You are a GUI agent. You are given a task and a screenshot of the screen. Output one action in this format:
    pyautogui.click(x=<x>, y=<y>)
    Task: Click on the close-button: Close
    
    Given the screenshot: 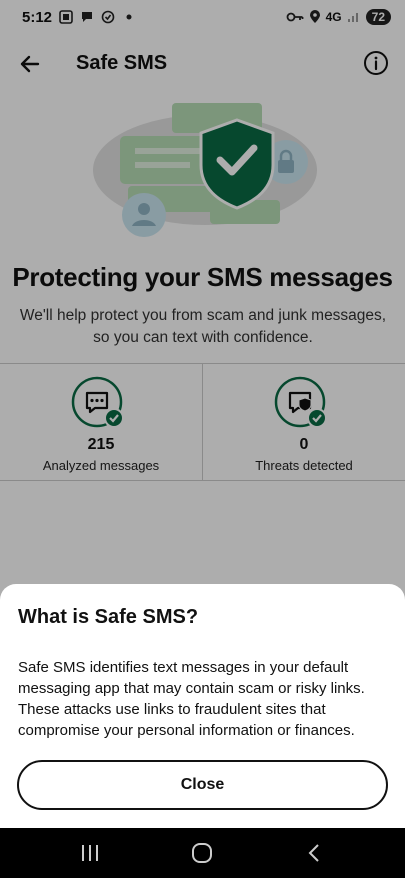 What is the action you would take?
    pyautogui.click(x=202, y=785)
    